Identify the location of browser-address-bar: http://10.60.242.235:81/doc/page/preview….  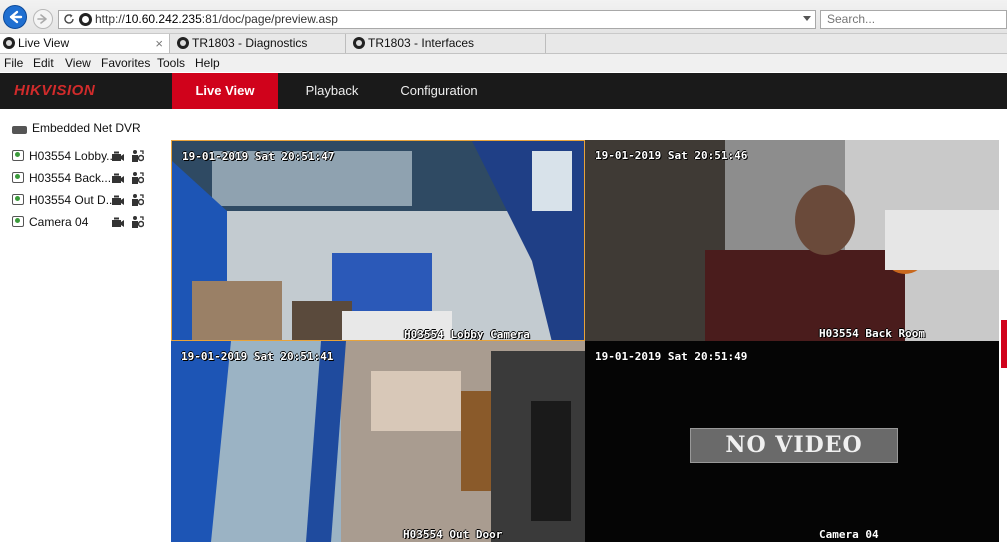
(503, 17).